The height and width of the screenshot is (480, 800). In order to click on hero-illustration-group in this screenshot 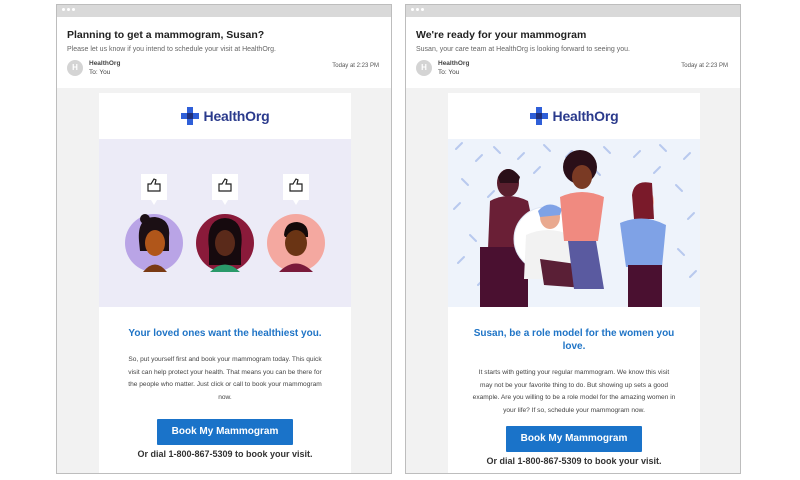, I will do `click(574, 223)`.